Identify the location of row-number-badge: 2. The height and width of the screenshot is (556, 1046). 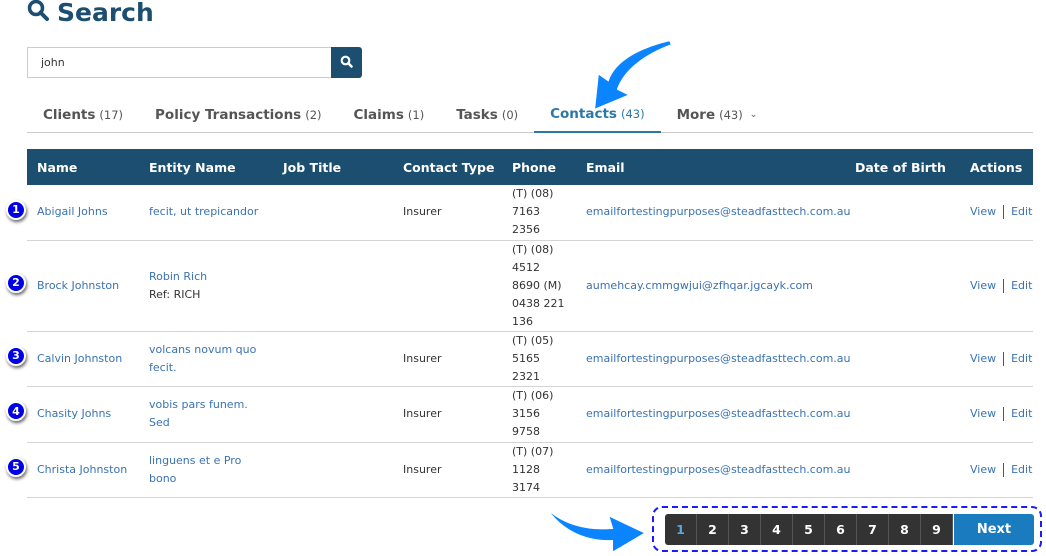
(16, 282).